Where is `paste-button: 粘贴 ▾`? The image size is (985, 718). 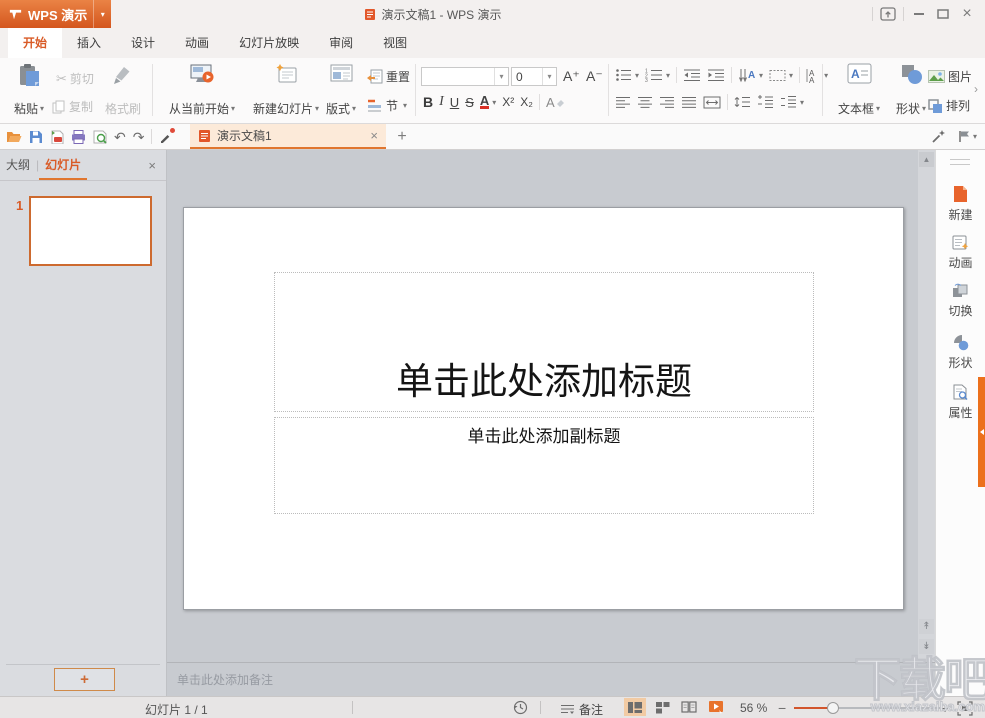 paste-button: 粘贴 ▾ is located at coordinates (29, 90).